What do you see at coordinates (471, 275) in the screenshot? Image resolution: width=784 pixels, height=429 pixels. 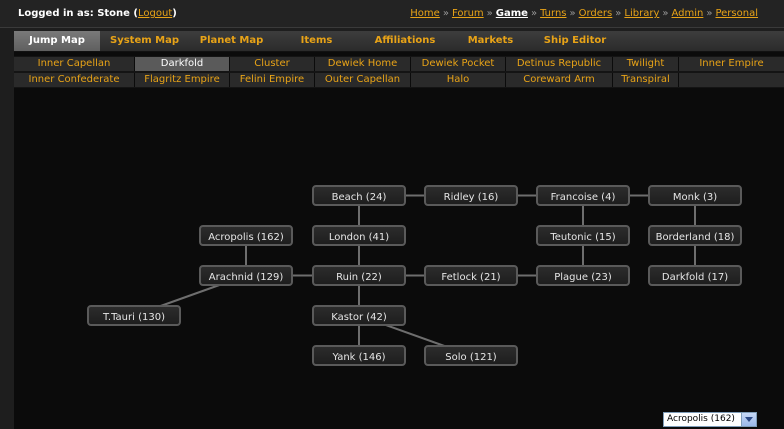 I see `system-node-fetlock: Fetlock (21)` at bounding box center [471, 275].